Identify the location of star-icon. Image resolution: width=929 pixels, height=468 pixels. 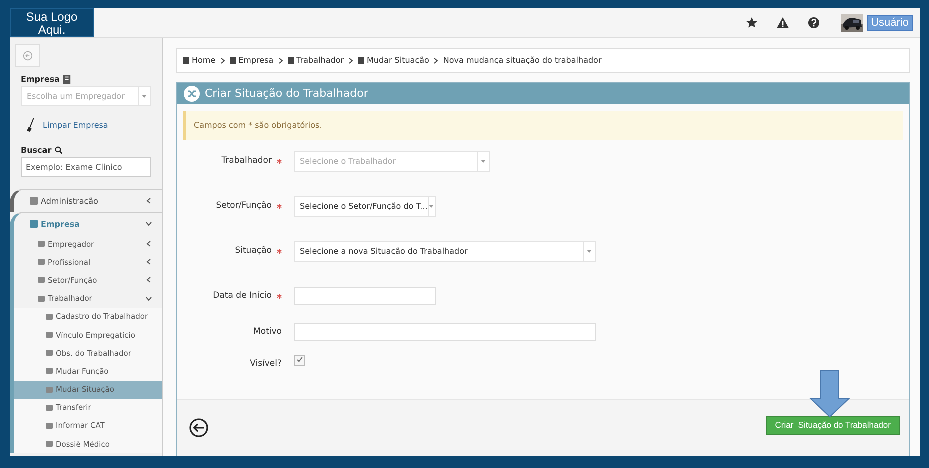
(752, 22).